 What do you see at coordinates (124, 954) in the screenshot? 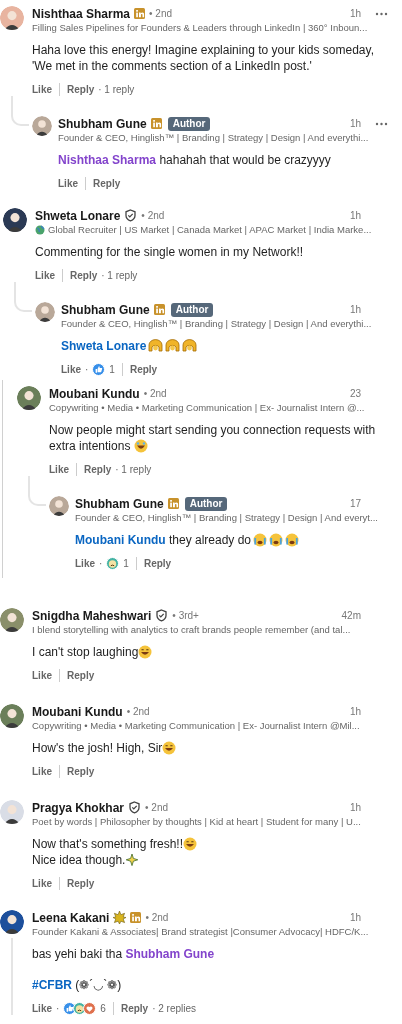
I see `comment-text: bas yehi baki tha Shubham Gune` at bounding box center [124, 954].